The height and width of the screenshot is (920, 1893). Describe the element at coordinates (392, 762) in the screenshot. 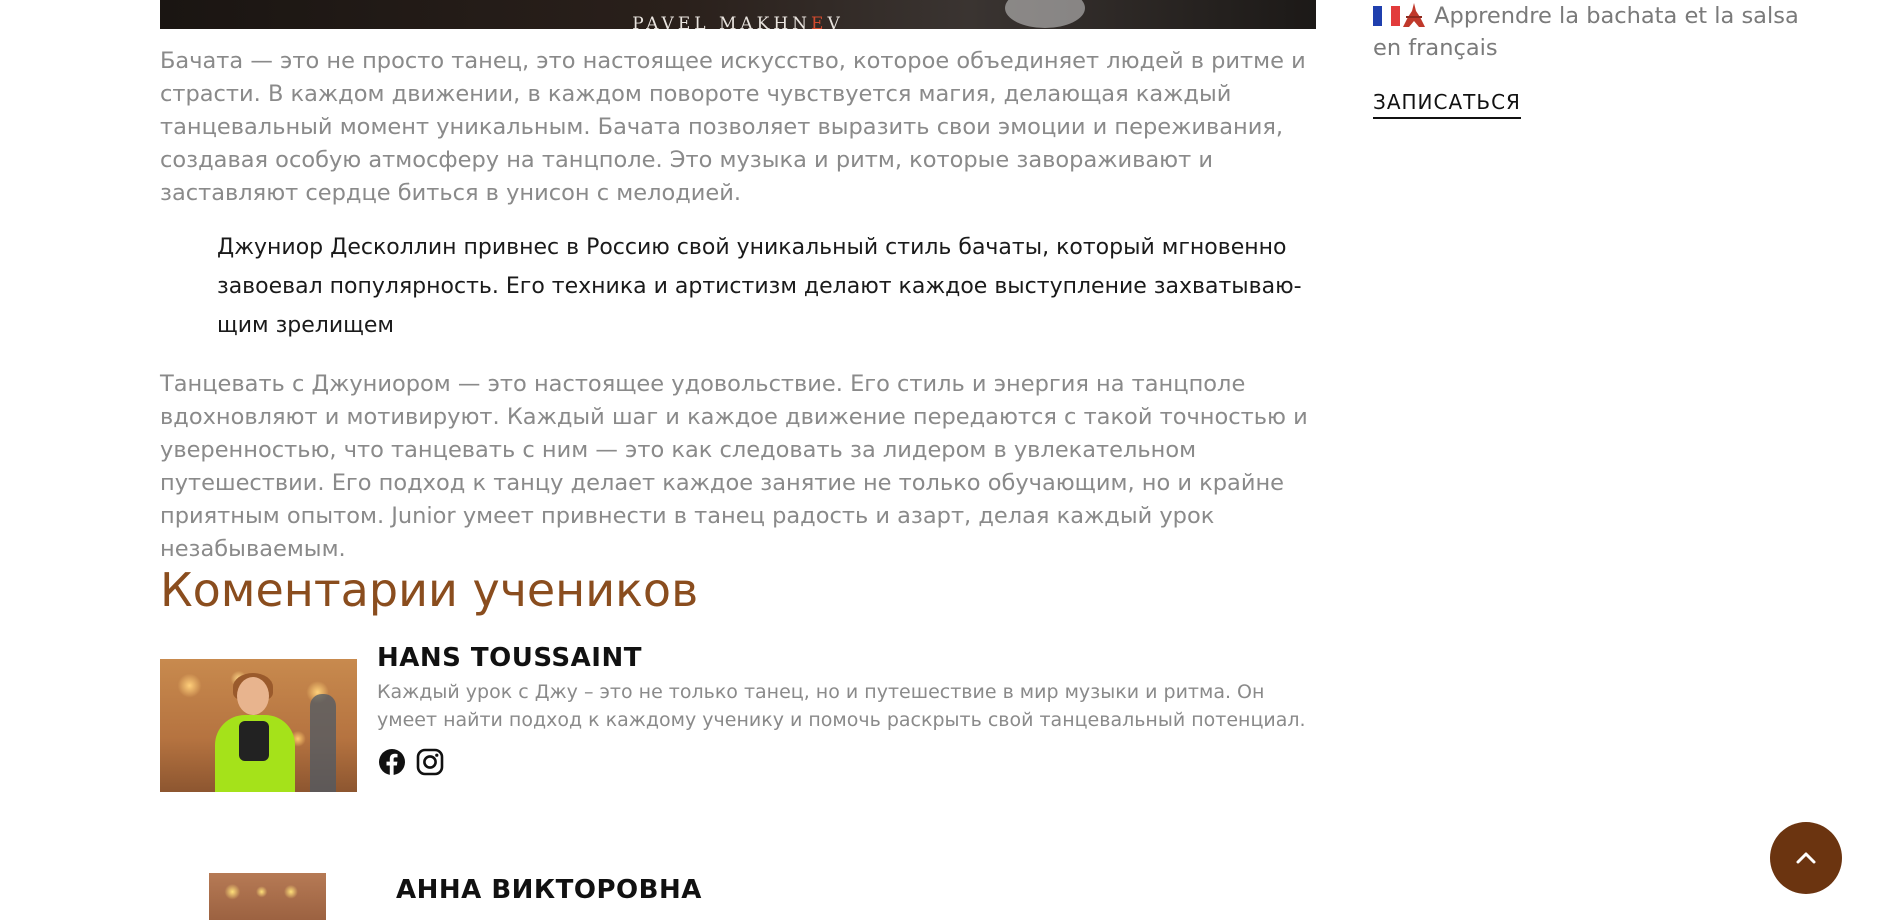

I see `facebook-icon` at that location.